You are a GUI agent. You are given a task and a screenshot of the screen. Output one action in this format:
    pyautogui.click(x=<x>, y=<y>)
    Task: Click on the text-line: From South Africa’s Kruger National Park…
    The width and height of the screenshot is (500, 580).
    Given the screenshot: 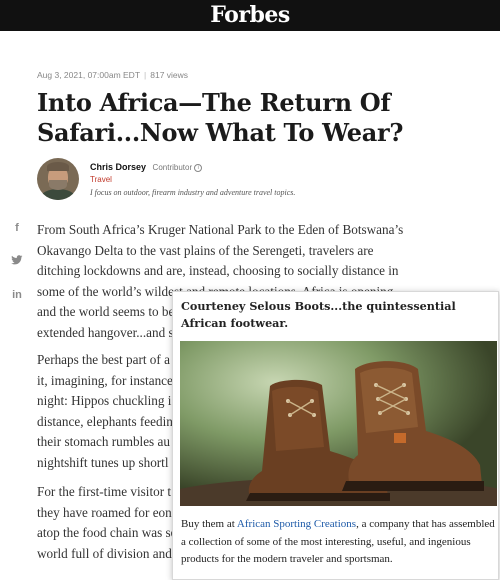 What is the action you would take?
    pyautogui.click(x=220, y=229)
    